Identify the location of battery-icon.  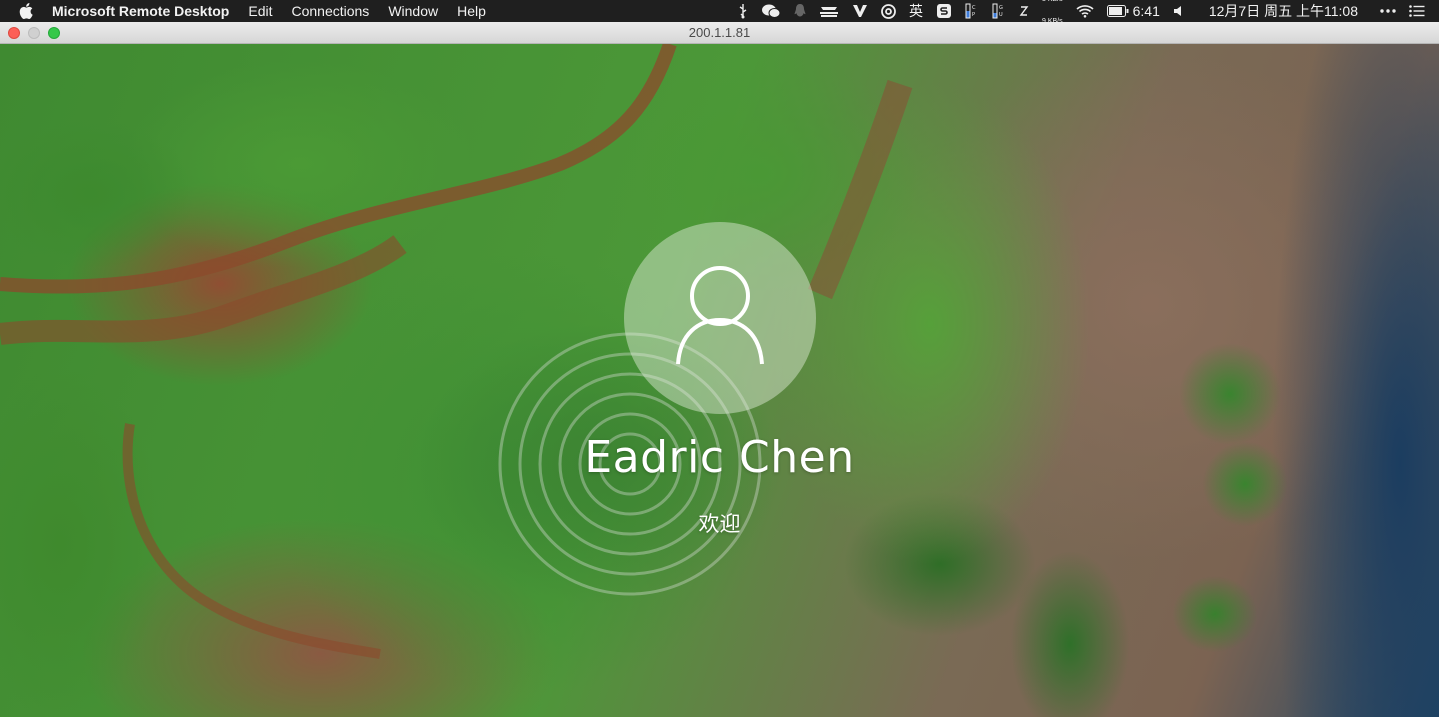
(1117, 11).